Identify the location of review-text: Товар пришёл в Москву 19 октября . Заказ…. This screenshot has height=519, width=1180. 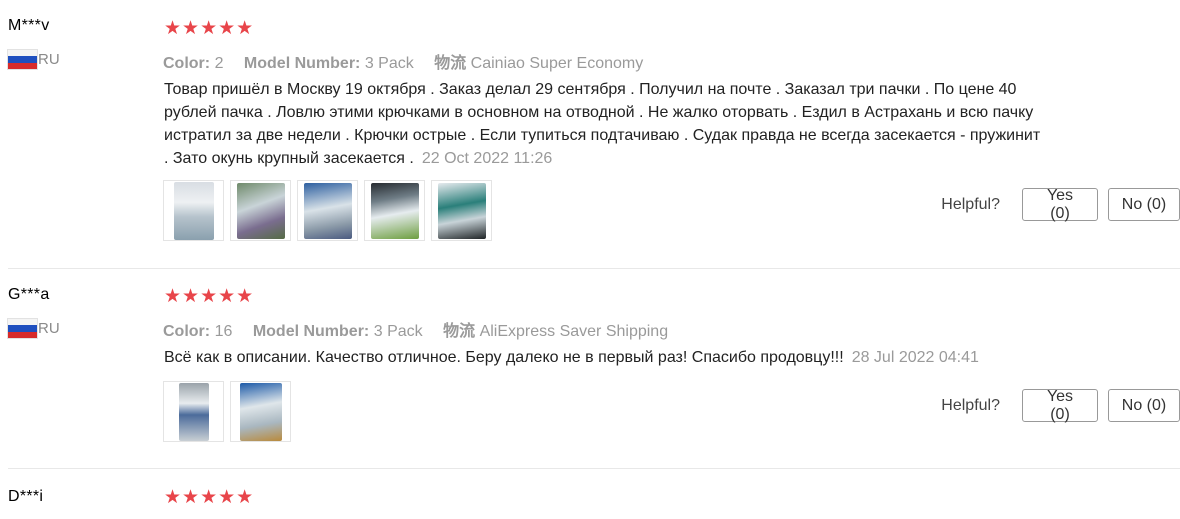
(606, 124).